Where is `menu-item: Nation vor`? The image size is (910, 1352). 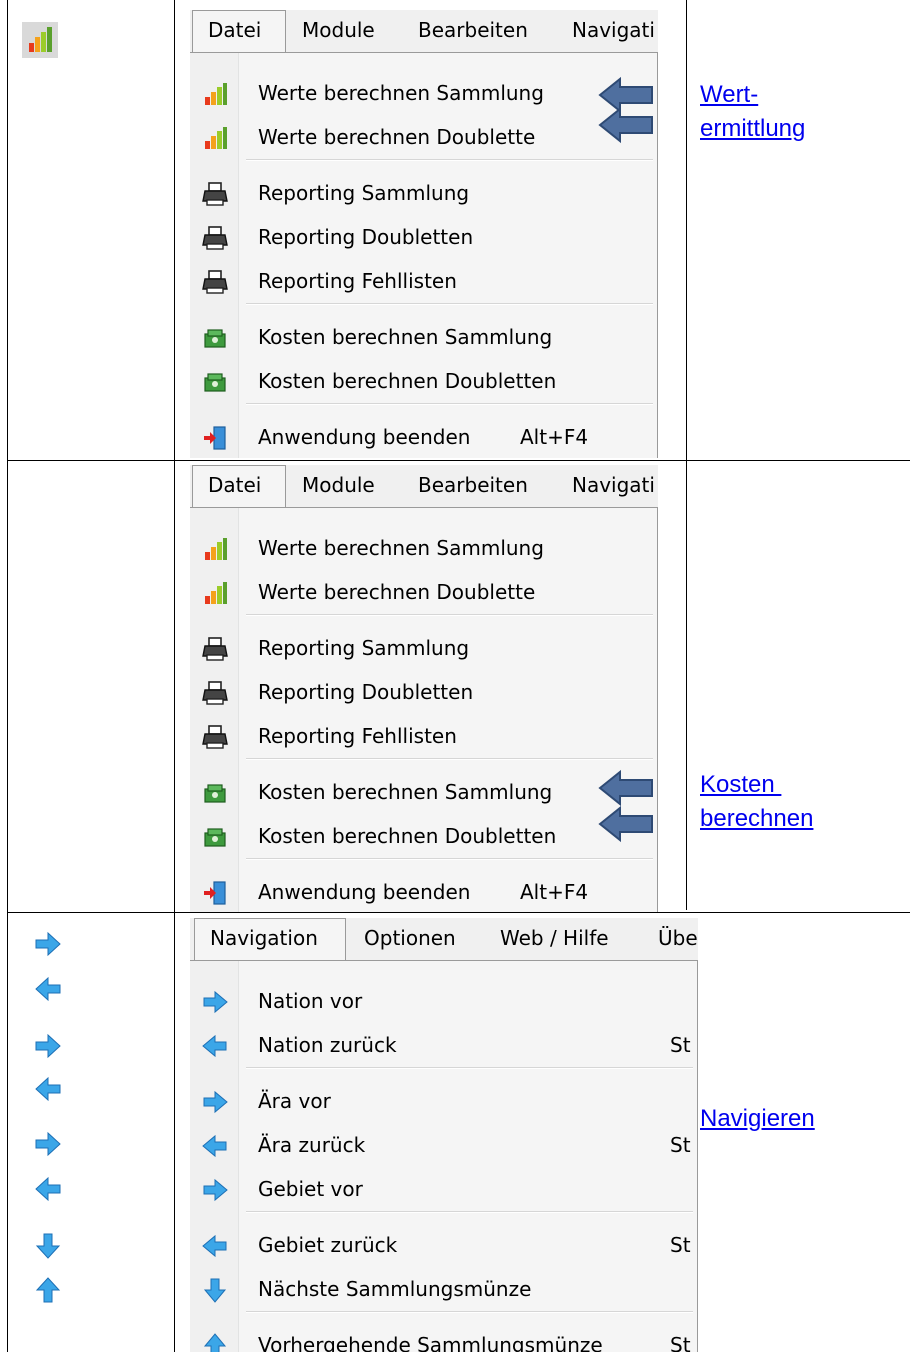 menu-item: Nation vor is located at coordinates (443, 1003).